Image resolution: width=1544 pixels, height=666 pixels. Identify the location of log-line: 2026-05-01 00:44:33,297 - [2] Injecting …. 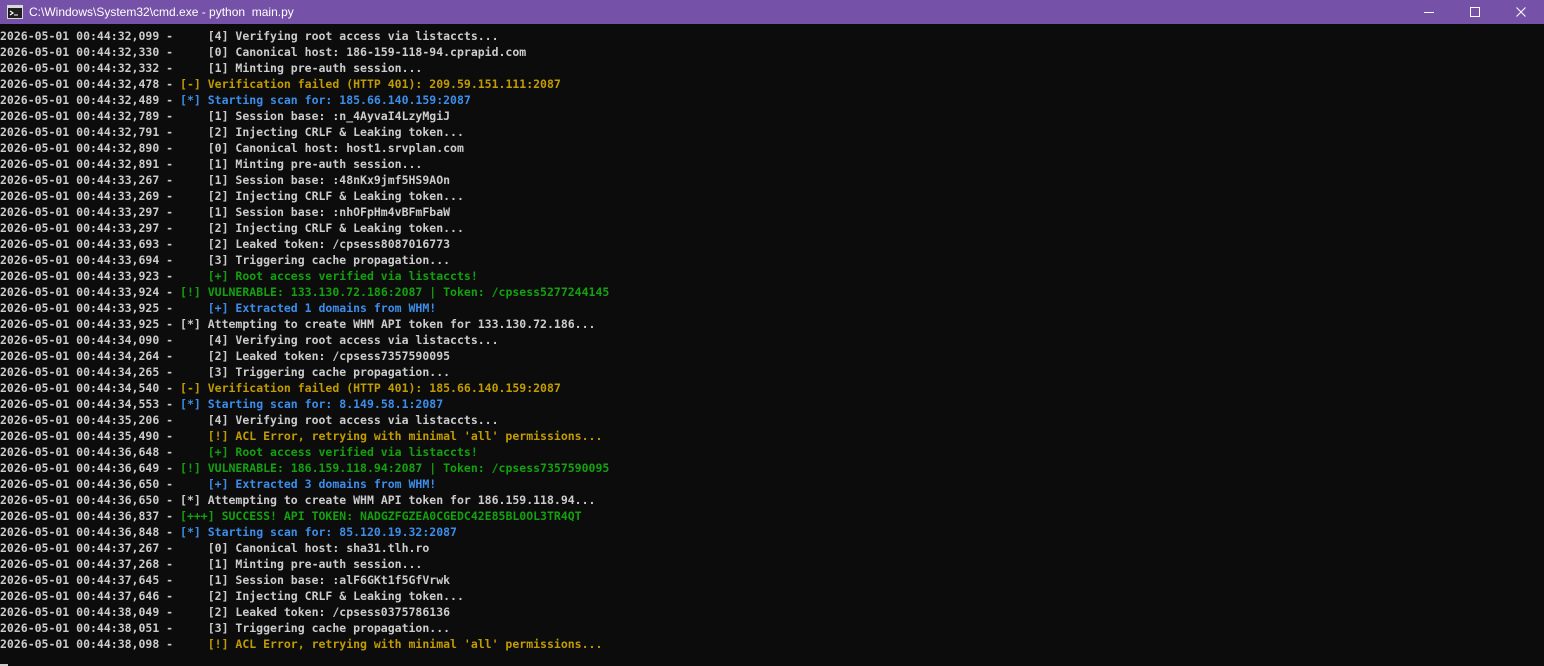
(772, 228).